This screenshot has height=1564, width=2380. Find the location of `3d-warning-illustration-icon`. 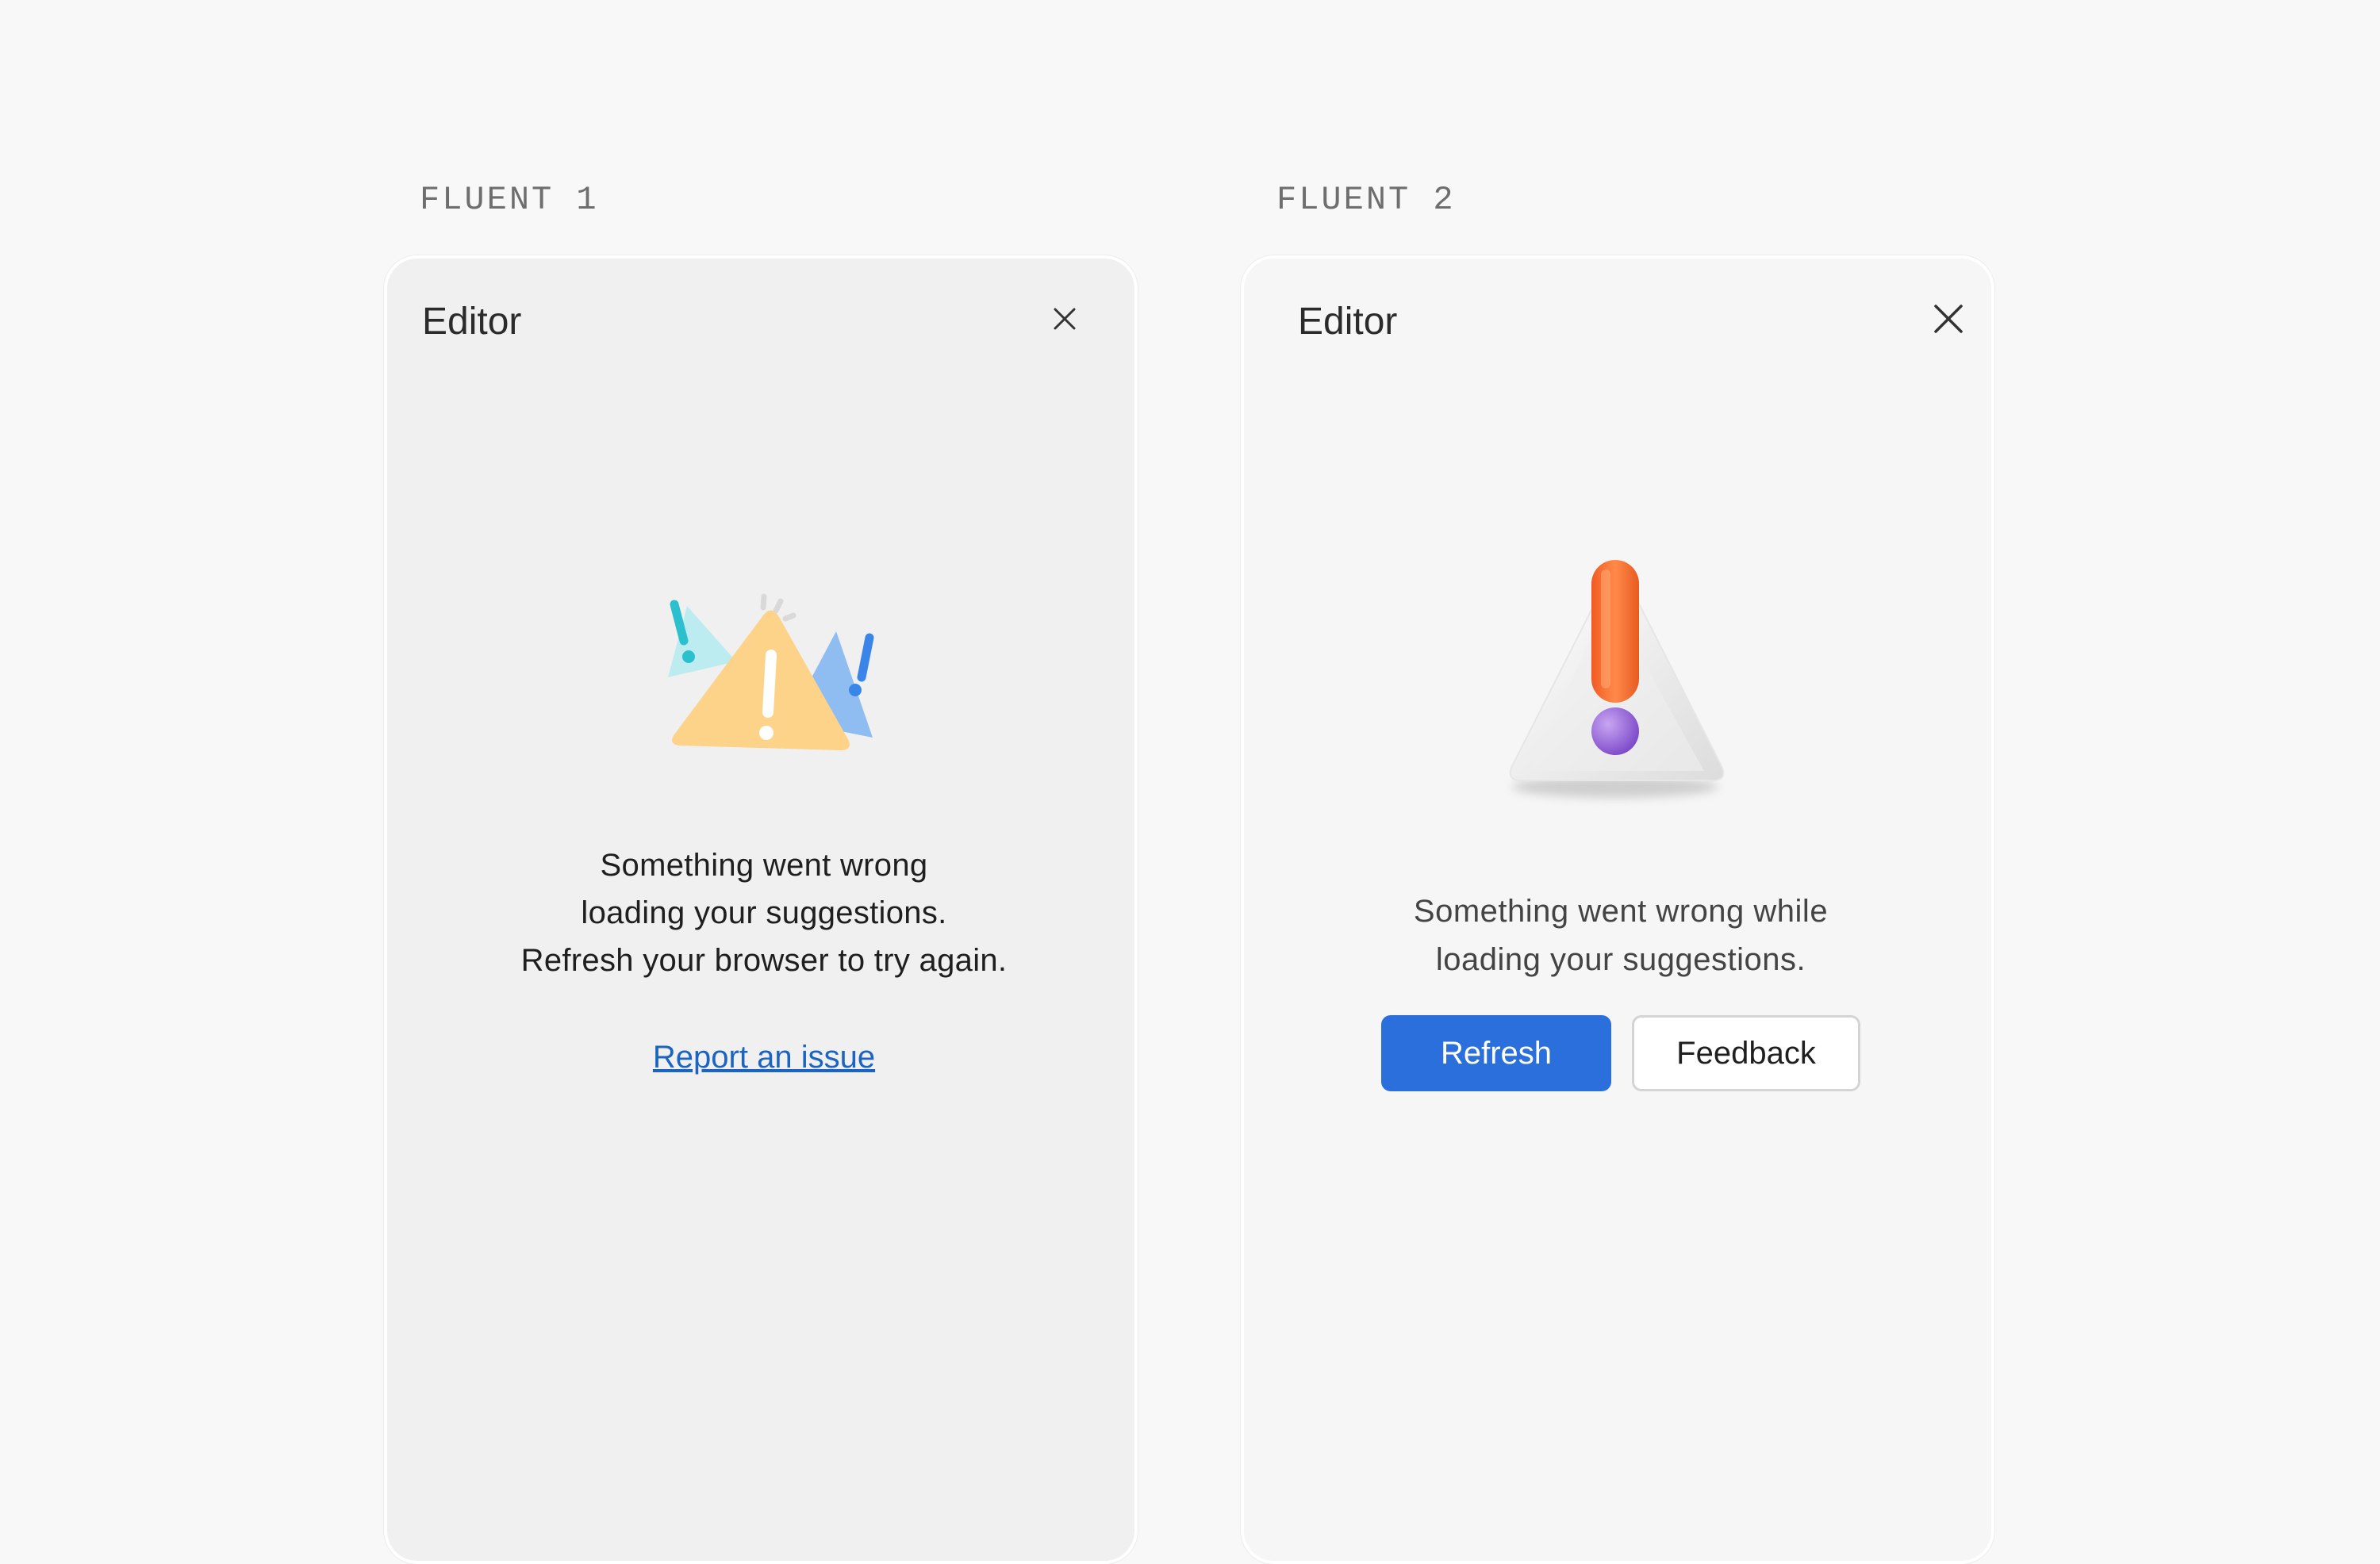

3d-warning-illustration-icon is located at coordinates (1617, 679).